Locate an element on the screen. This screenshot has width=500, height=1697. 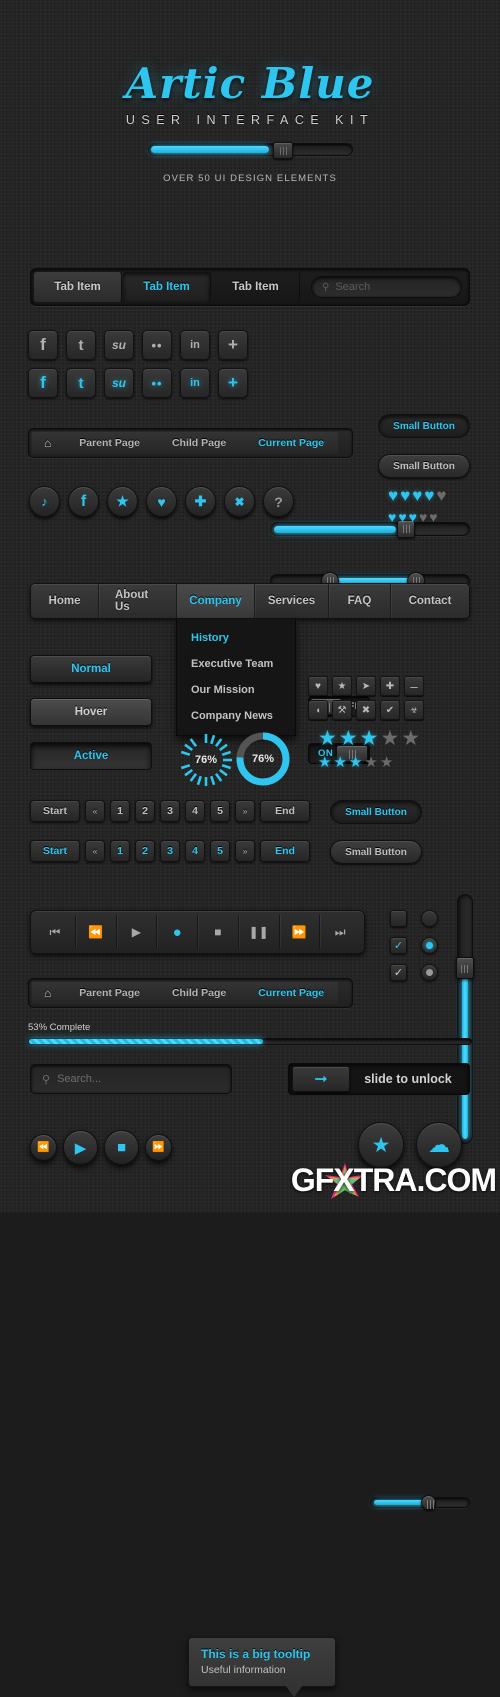
pagination-blue-page-5: 5 is located at coordinates (220, 851).